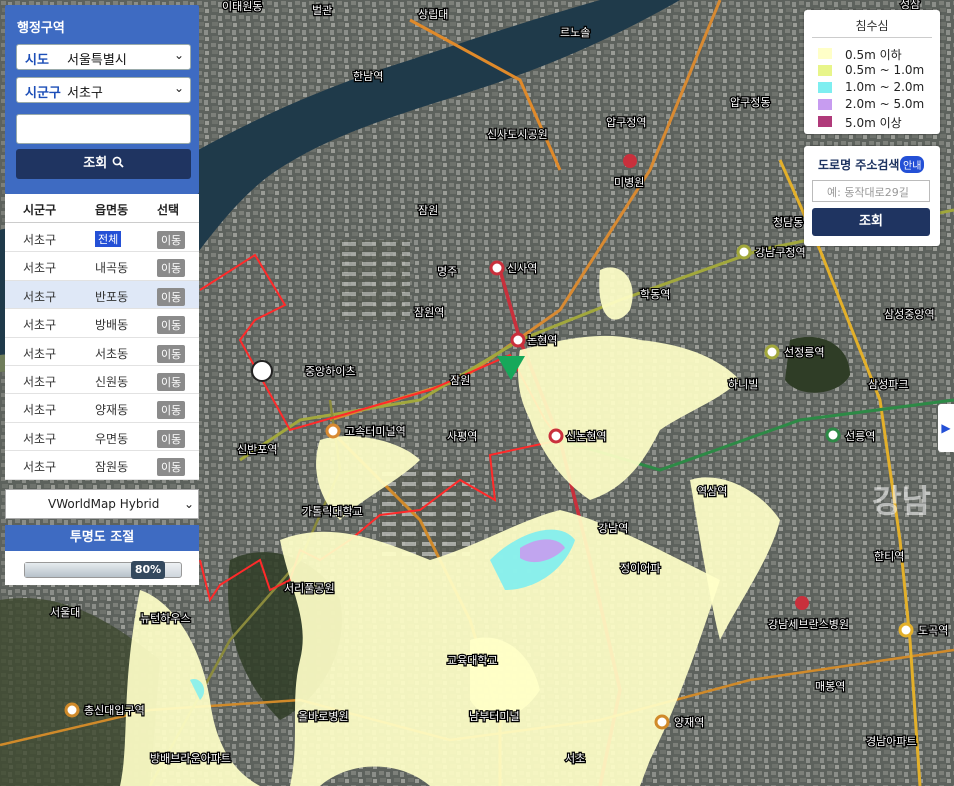 This screenshot has width=954, height=786. I want to click on apartment-block, so click(375, 280).